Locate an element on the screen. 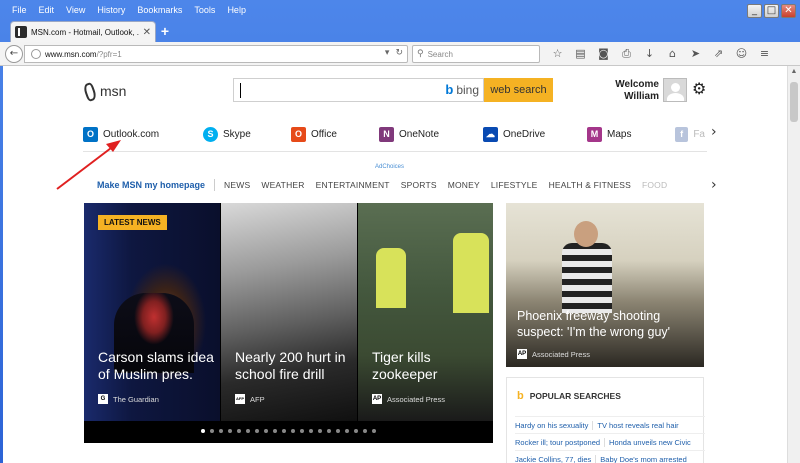  chat-icon: ☺ is located at coordinates (741, 54).